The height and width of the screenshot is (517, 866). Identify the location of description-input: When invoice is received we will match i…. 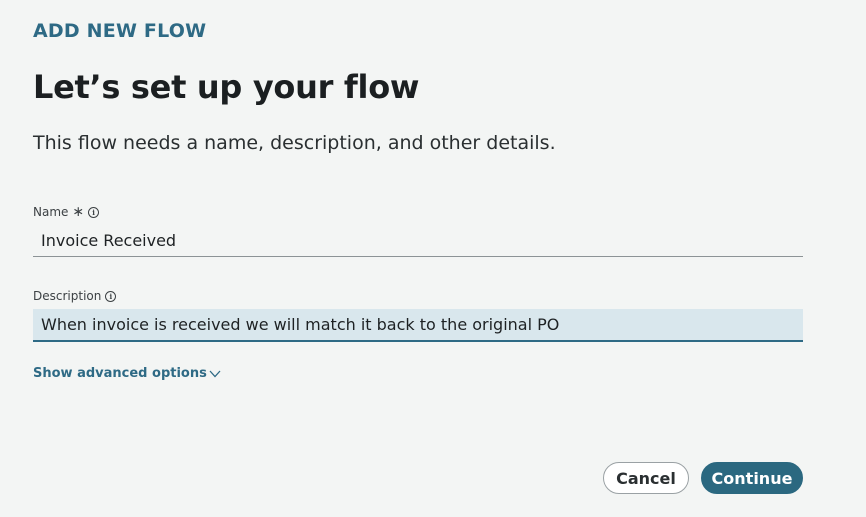
(418, 325).